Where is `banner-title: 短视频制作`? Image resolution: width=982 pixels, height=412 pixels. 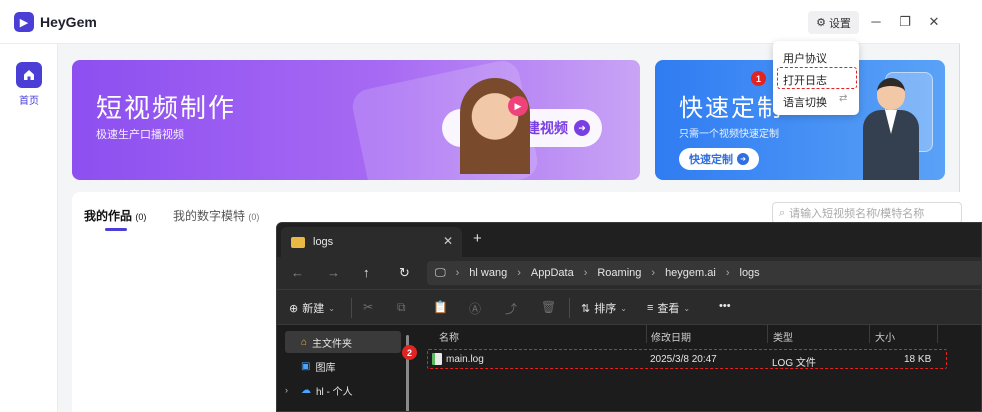 banner-title: 短视频制作 is located at coordinates (166, 108).